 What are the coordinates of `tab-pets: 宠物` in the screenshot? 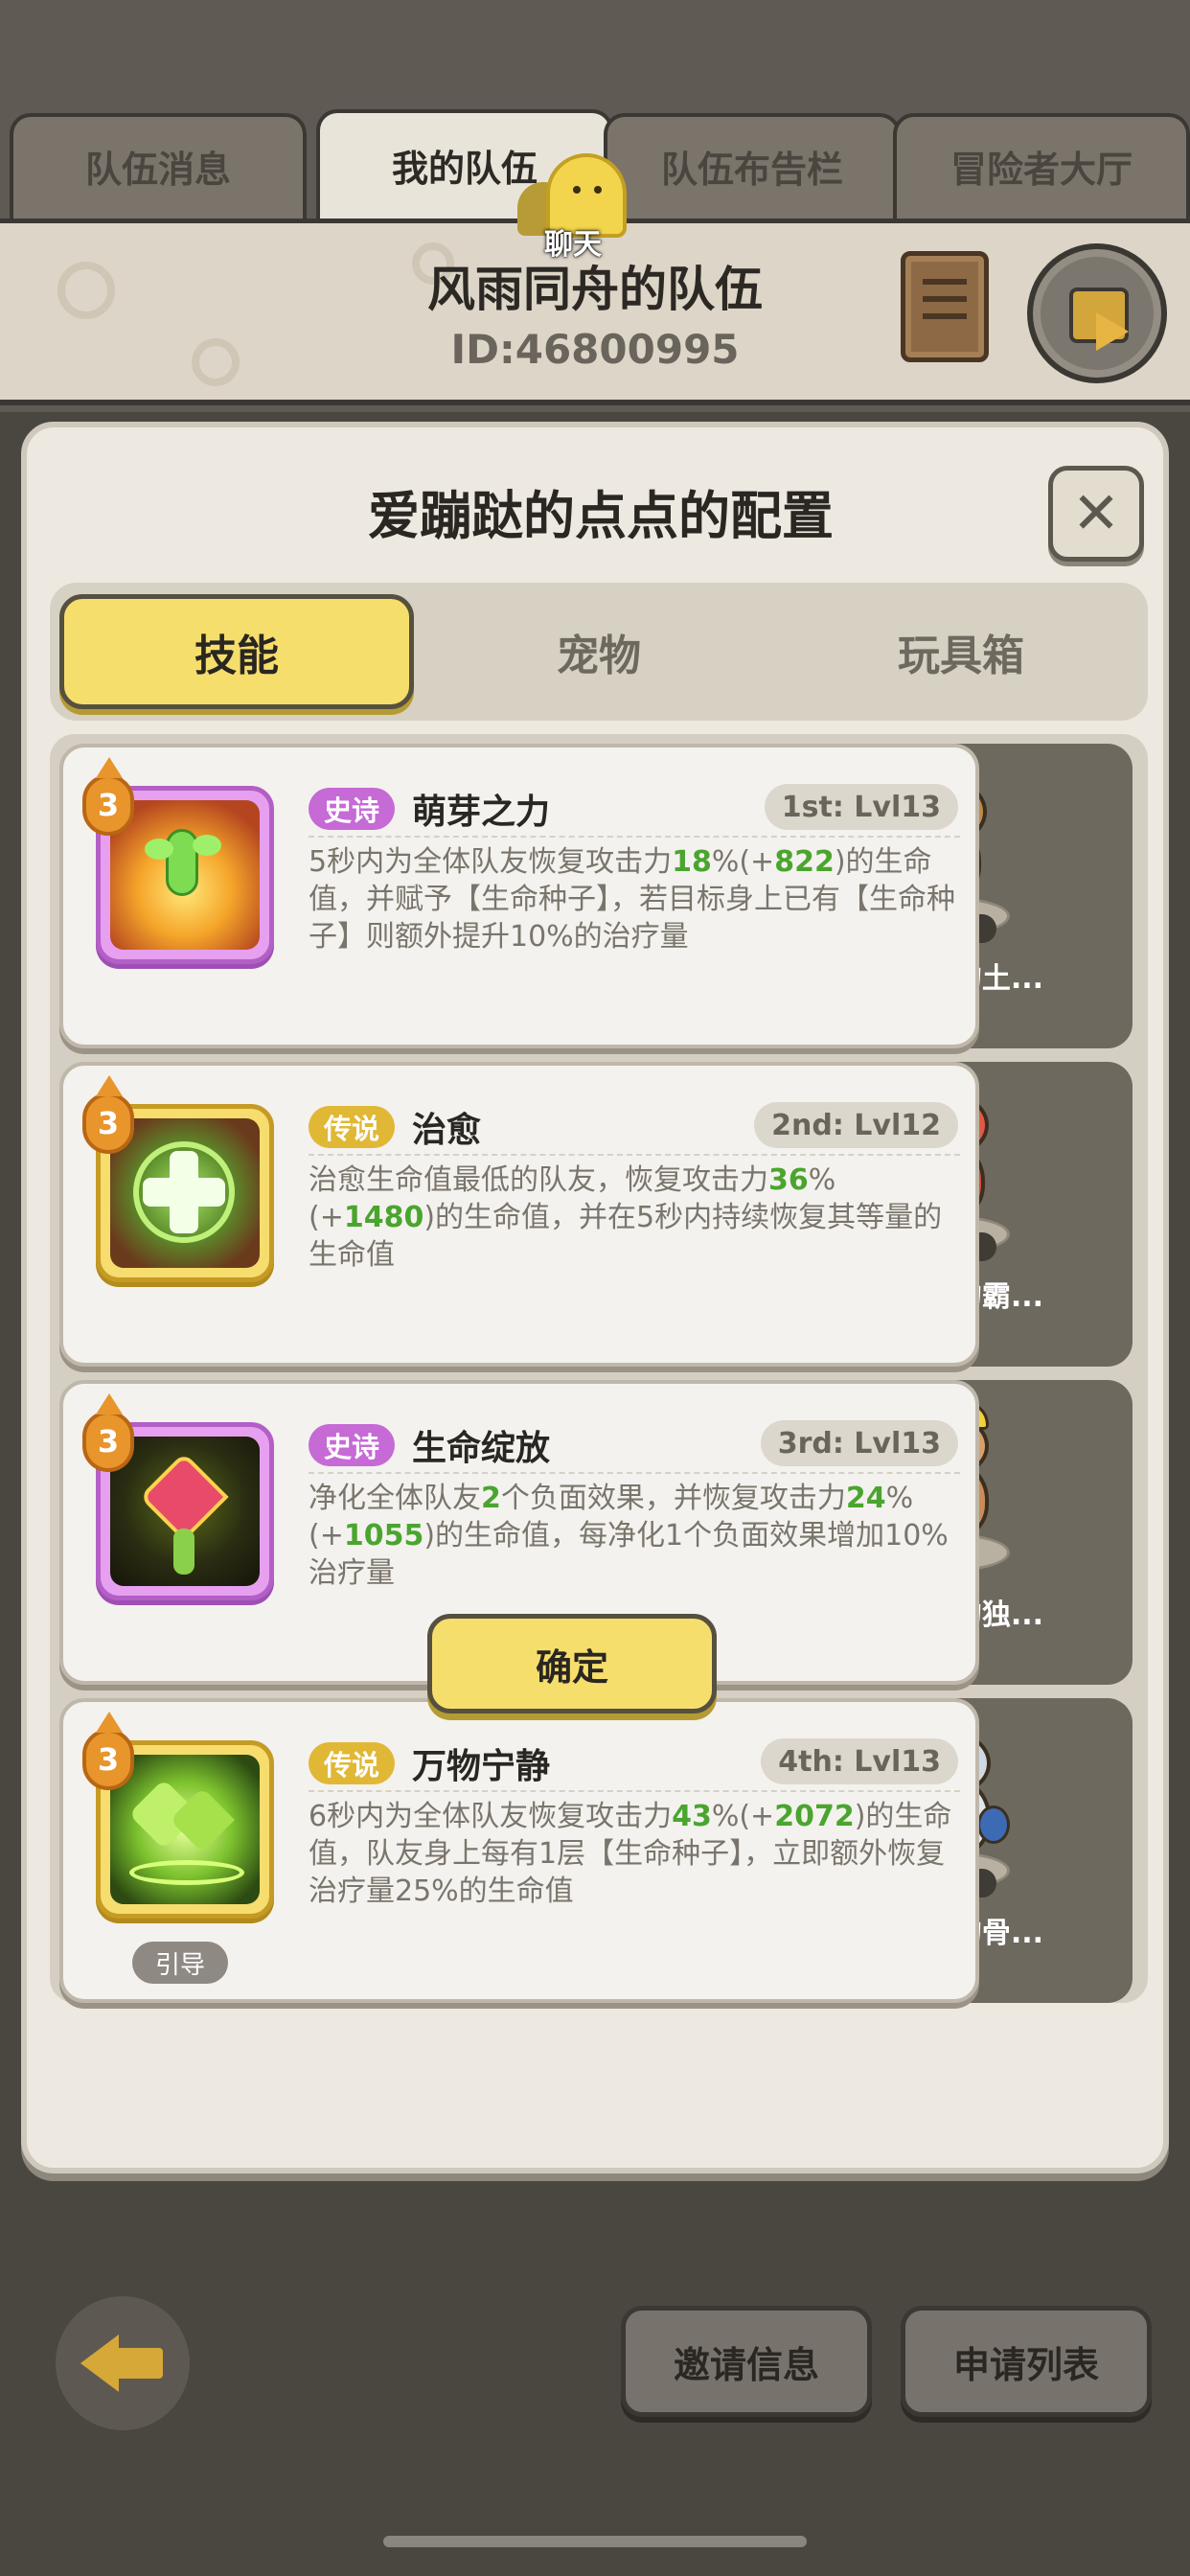 It's located at (599, 651).